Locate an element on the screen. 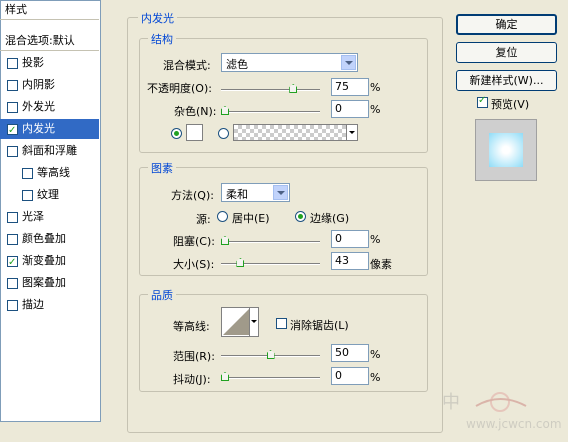 This screenshot has width=568, height=442. noise-slider-track is located at coordinates (270, 112).